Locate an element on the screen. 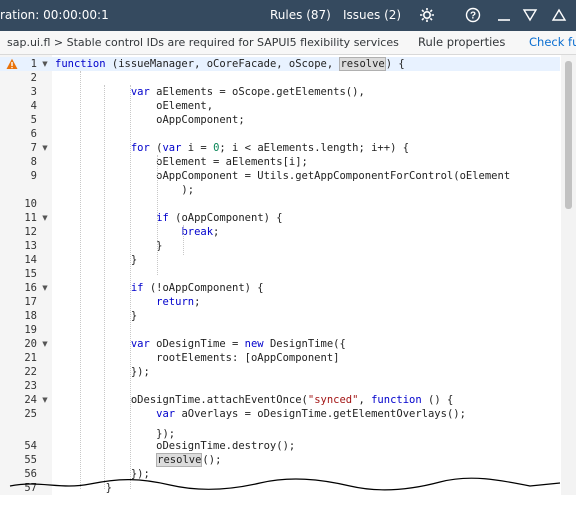 Image resolution: width=576 pixels, height=525 pixels. tab-rules: Rules (87) is located at coordinates (300, 15).